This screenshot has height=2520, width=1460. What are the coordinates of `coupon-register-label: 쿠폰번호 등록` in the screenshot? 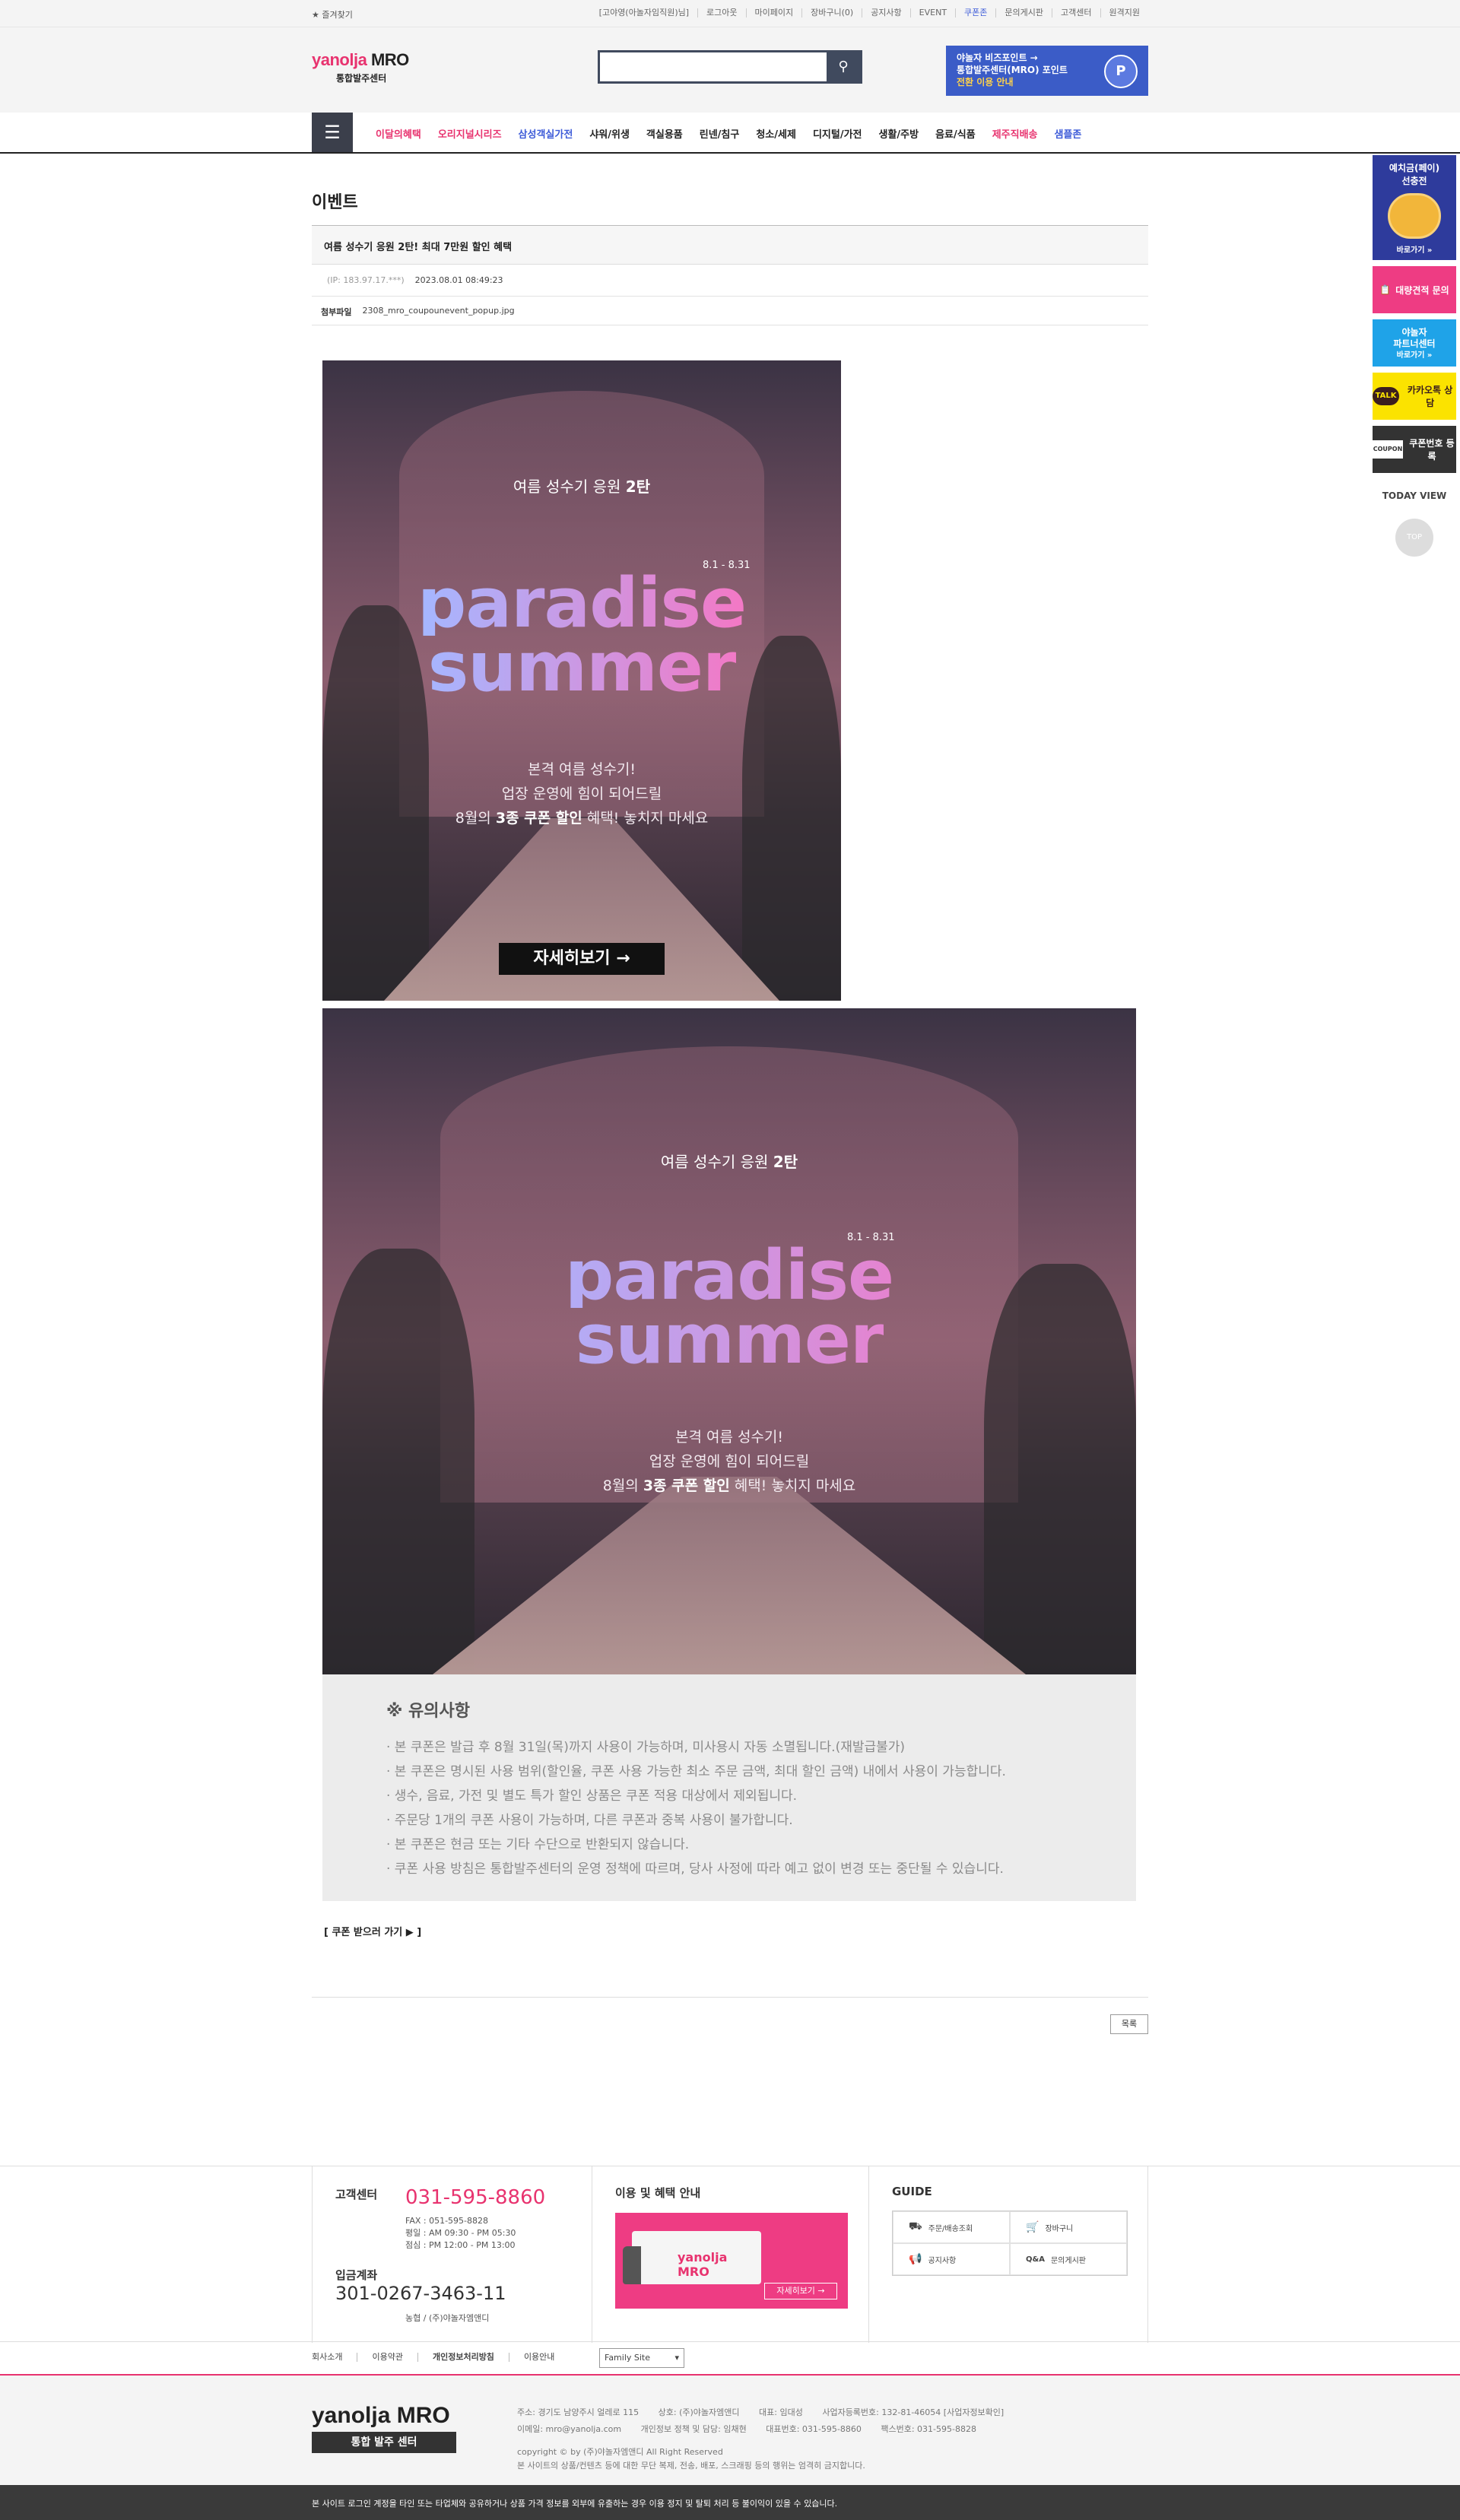 It's located at (1432, 450).